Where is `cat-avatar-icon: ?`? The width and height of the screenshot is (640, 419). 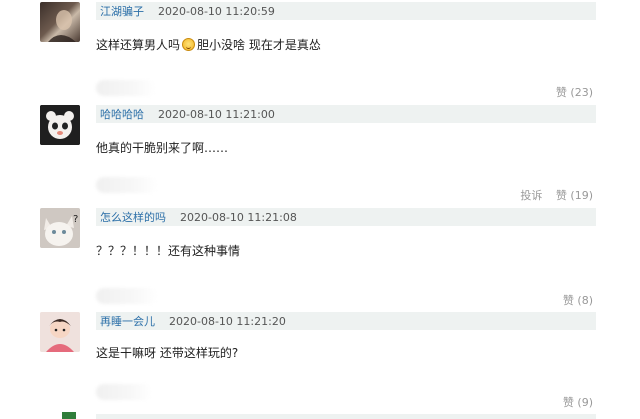
cat-avatar-icon: ? is located at coordinates (60, 228).